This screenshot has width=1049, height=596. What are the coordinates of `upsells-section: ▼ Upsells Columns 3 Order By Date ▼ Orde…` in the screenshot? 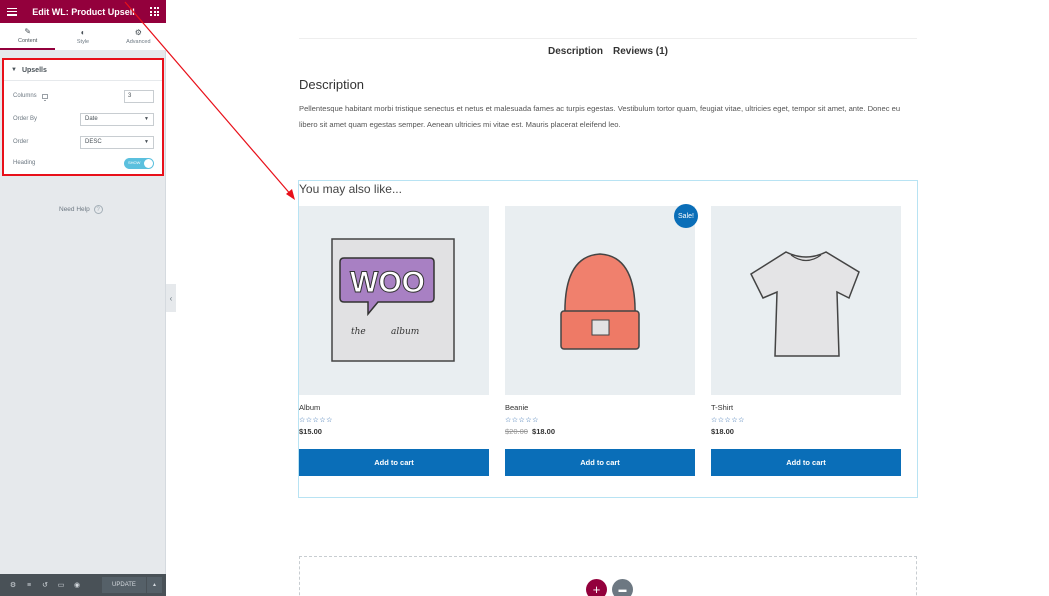 It's located at (83, 117).